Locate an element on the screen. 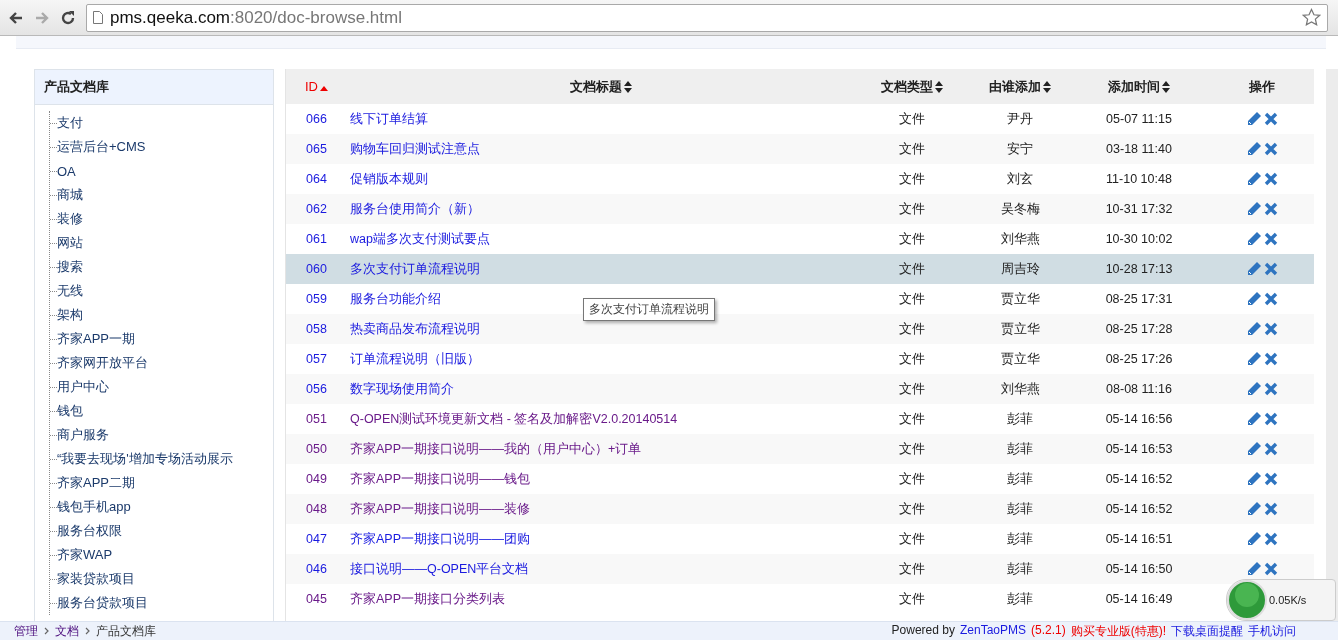 The image size is (1338, 640). doc-id-link: 061 is located at coordinates (316, 239).